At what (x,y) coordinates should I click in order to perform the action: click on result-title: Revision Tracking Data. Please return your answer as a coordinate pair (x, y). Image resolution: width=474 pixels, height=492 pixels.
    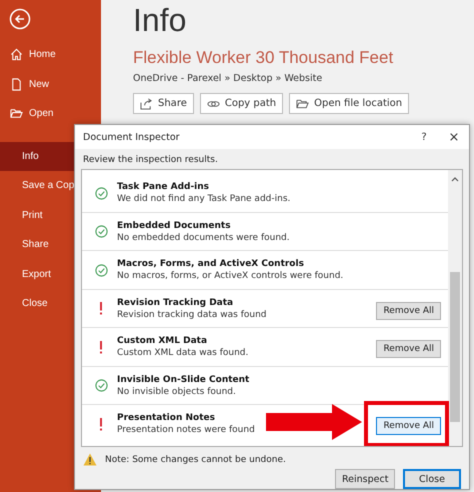
    Looking at the image, I should click on (175, 303).